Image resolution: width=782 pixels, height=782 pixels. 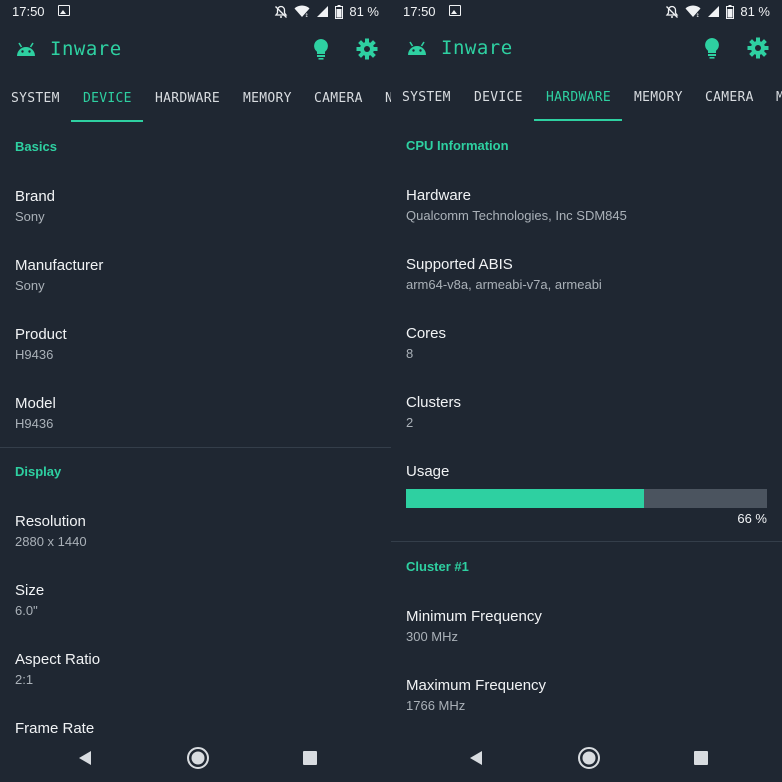 I want to click on row-label: Hardware, so click(x=439, y=195).